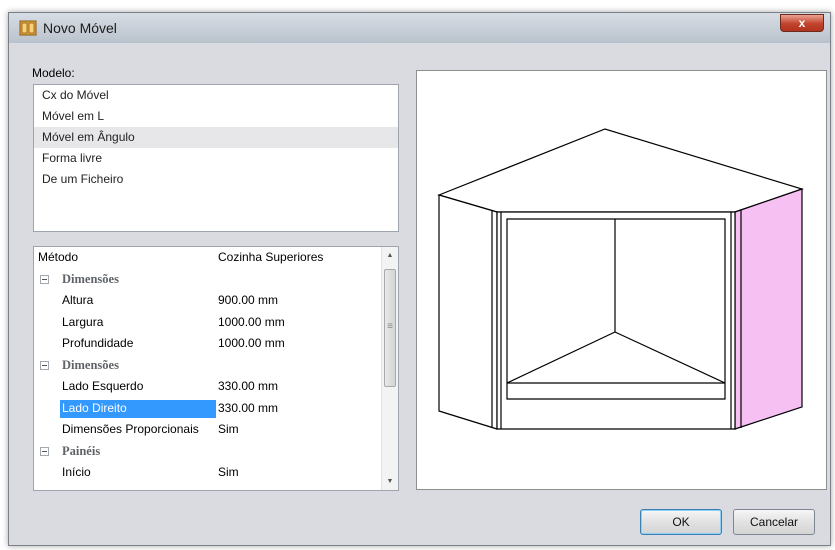 Image resolution: width=835 pixels, height=550 pixels. I want to click on model-list-item: Móvel em Ângulo, so click(216, 137).